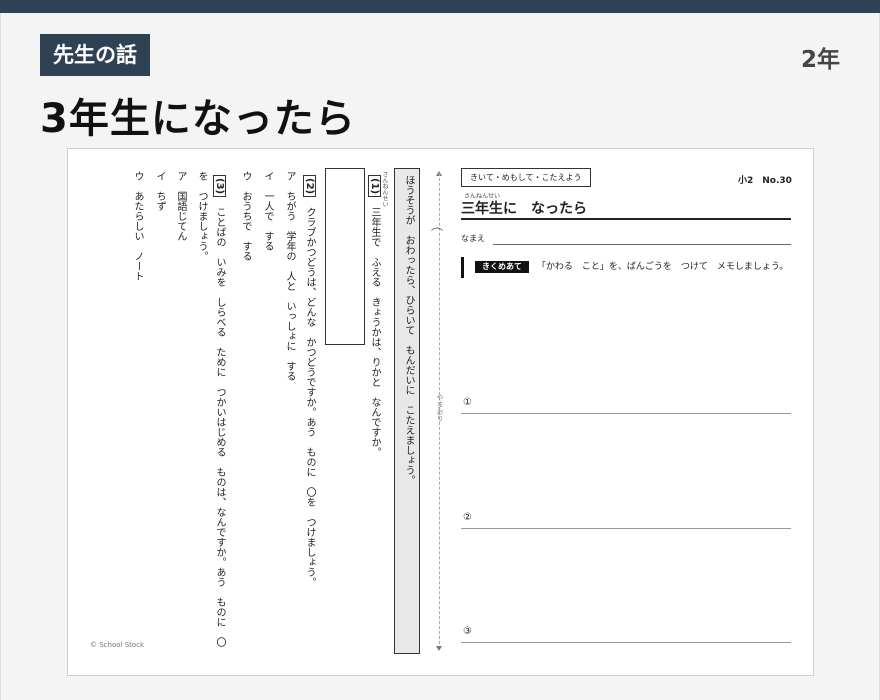 This screenshot has width=880, height=700. What do you see at coordinates (159, 191) in the screenshot?
I see `q3-option-i: イ ちず` at bounding box center [159, 191].